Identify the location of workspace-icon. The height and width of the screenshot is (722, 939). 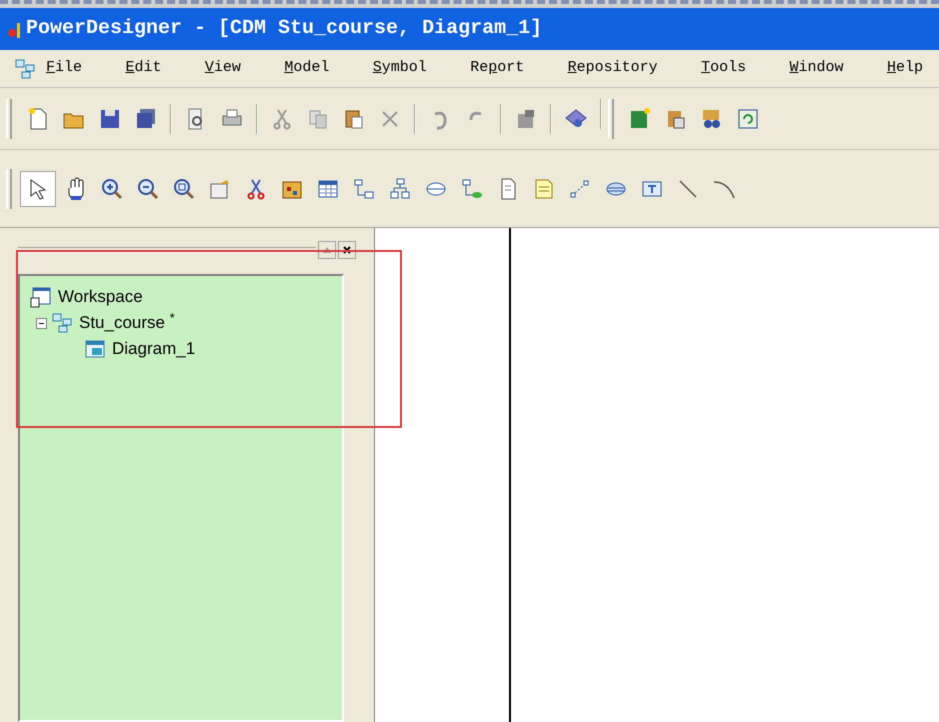
(41, 297).